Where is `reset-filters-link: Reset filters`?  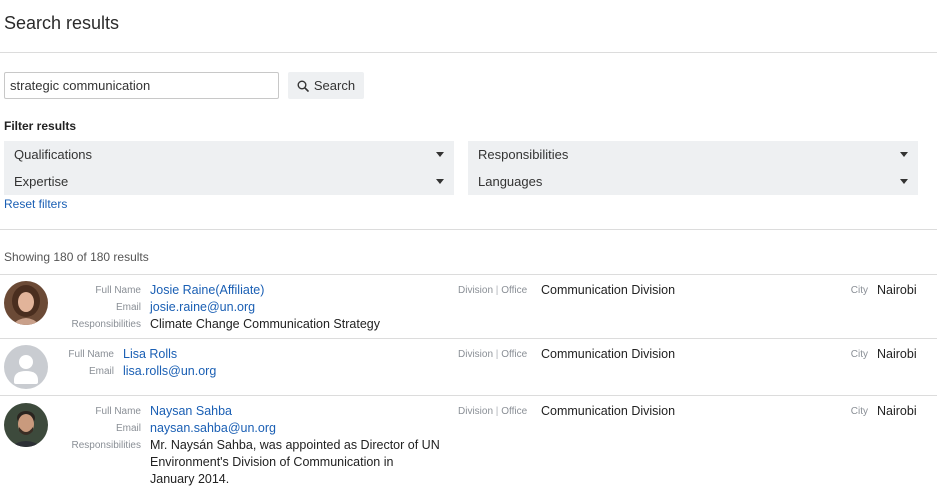
reset-filters-link: Reset filters is located at coordinates (35, 204).